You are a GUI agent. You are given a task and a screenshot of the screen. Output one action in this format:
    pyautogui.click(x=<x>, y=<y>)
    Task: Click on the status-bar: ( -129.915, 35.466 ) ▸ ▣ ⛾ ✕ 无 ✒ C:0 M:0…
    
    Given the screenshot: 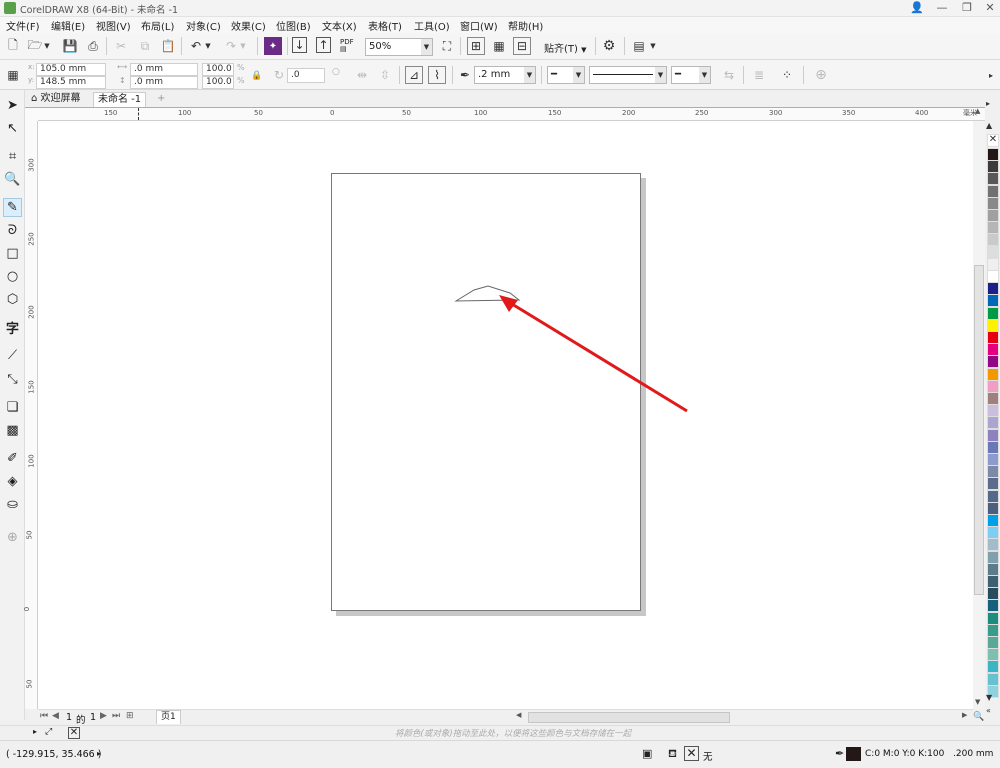 What is the action you would take?
    pyautogui.click(x=500, y=754)
    